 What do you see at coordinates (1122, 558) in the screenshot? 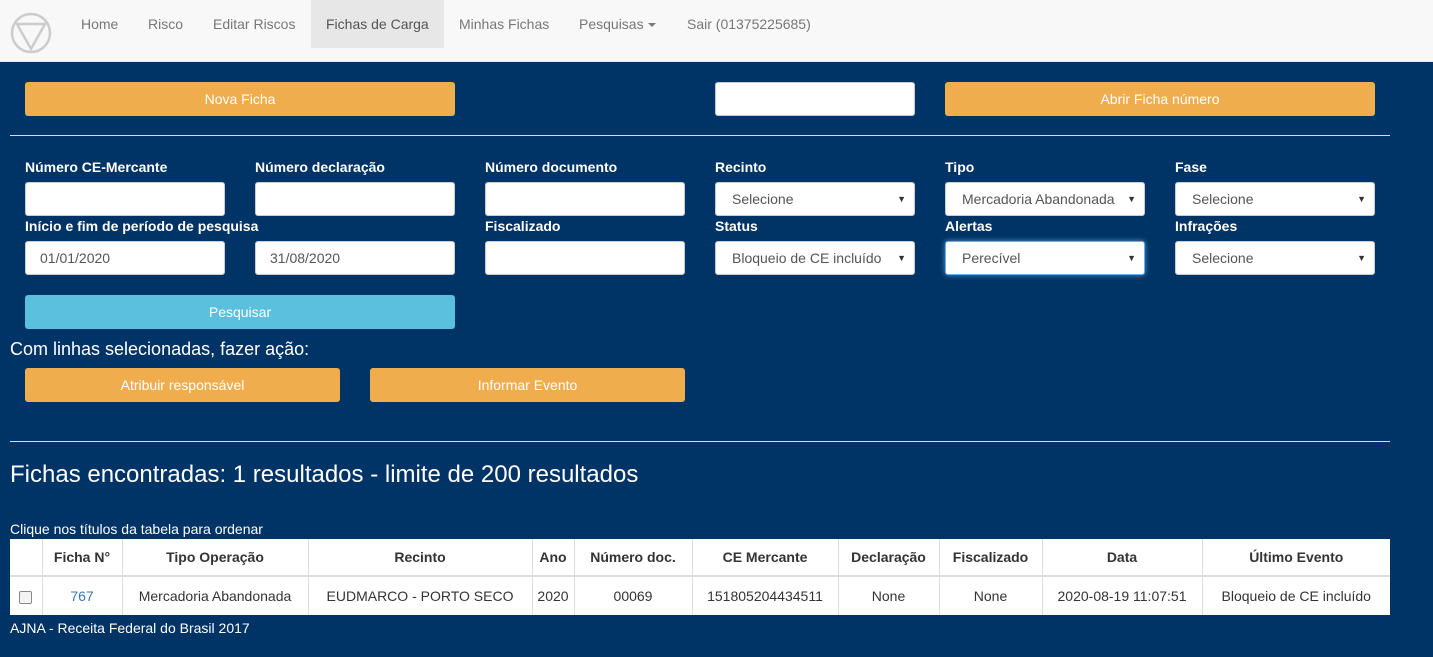
I see `column-header-data: Data` at bounding box center [1122, 558].